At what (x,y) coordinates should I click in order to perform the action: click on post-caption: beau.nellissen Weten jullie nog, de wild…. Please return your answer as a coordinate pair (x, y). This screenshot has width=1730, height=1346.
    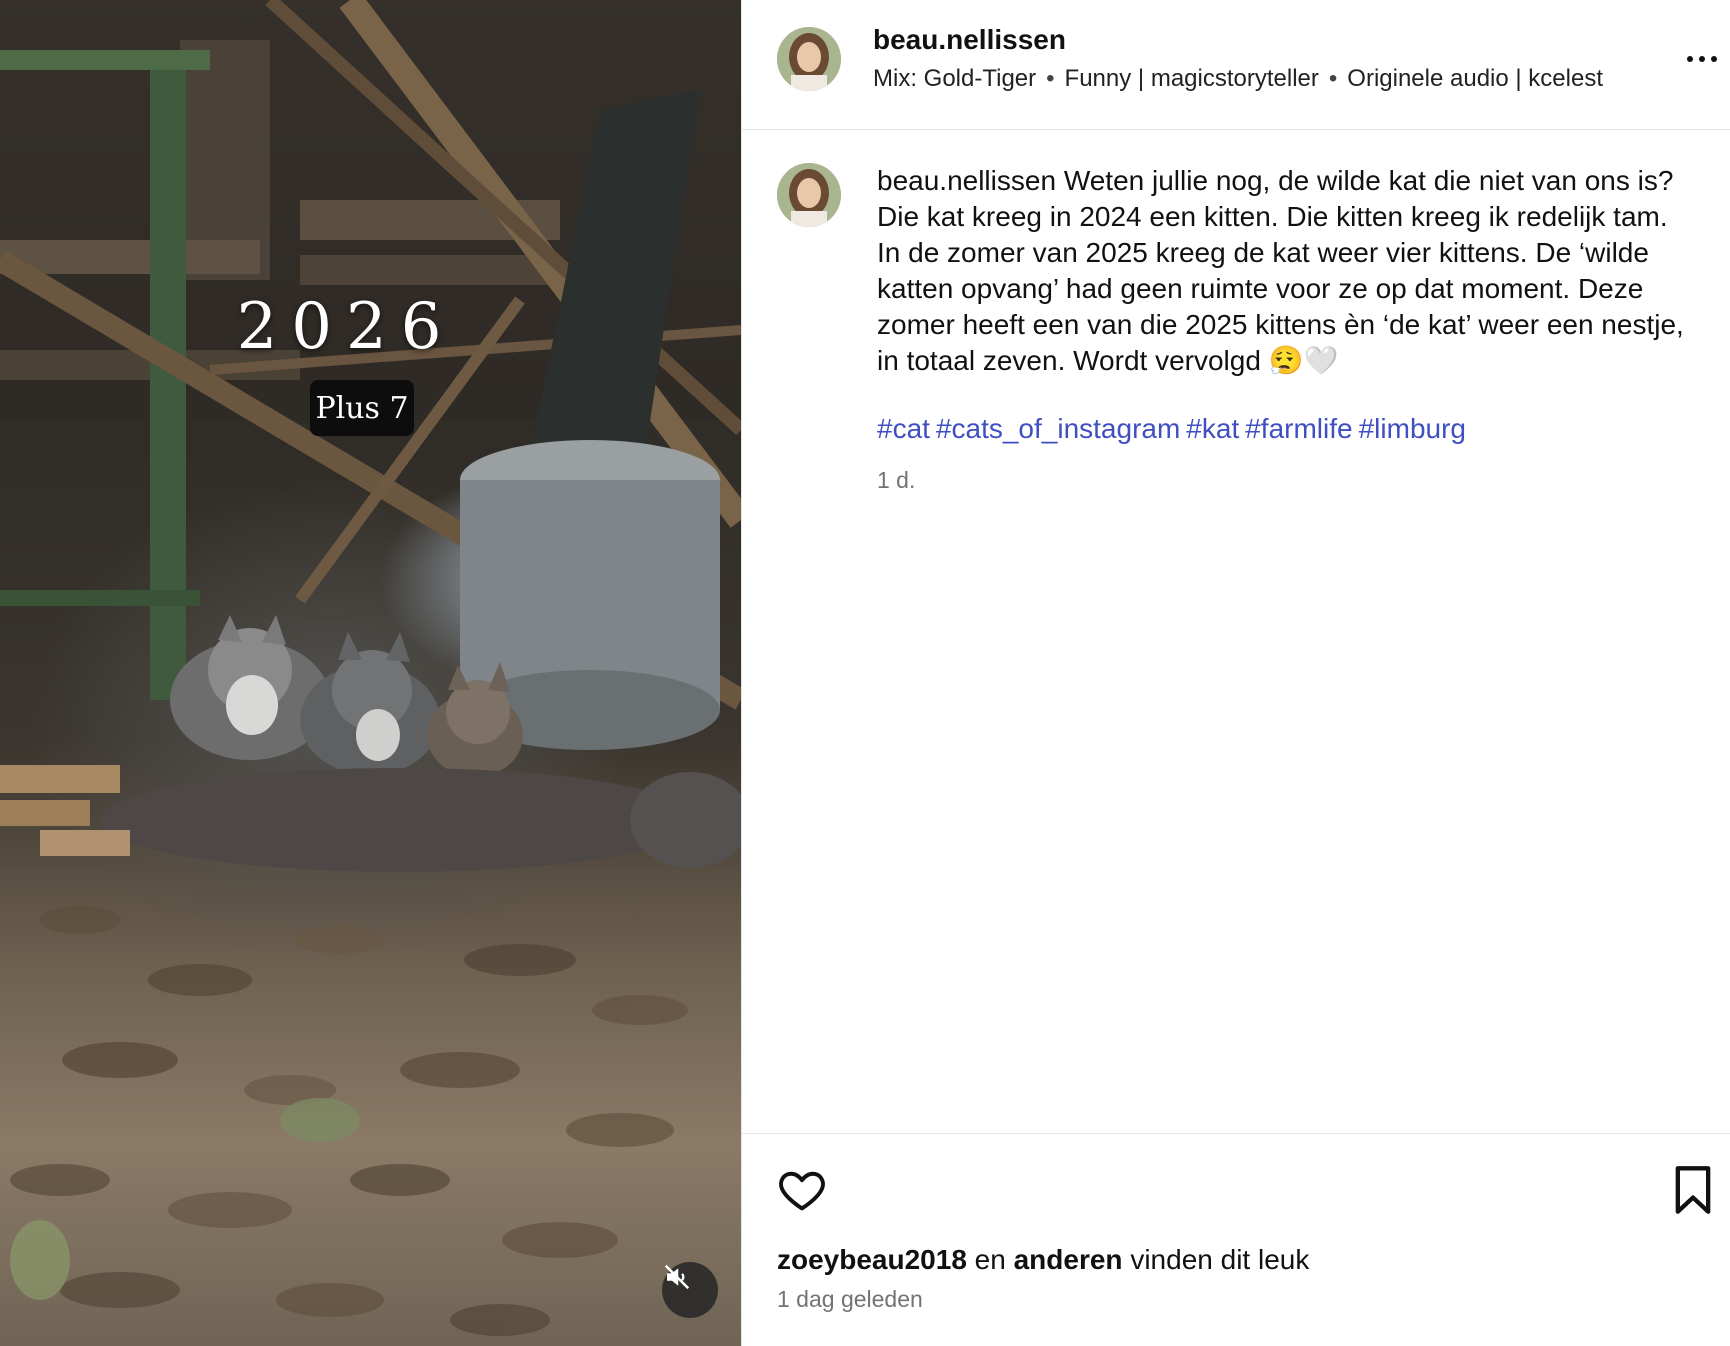
    Looking at the image, I should click on (1287, 271).